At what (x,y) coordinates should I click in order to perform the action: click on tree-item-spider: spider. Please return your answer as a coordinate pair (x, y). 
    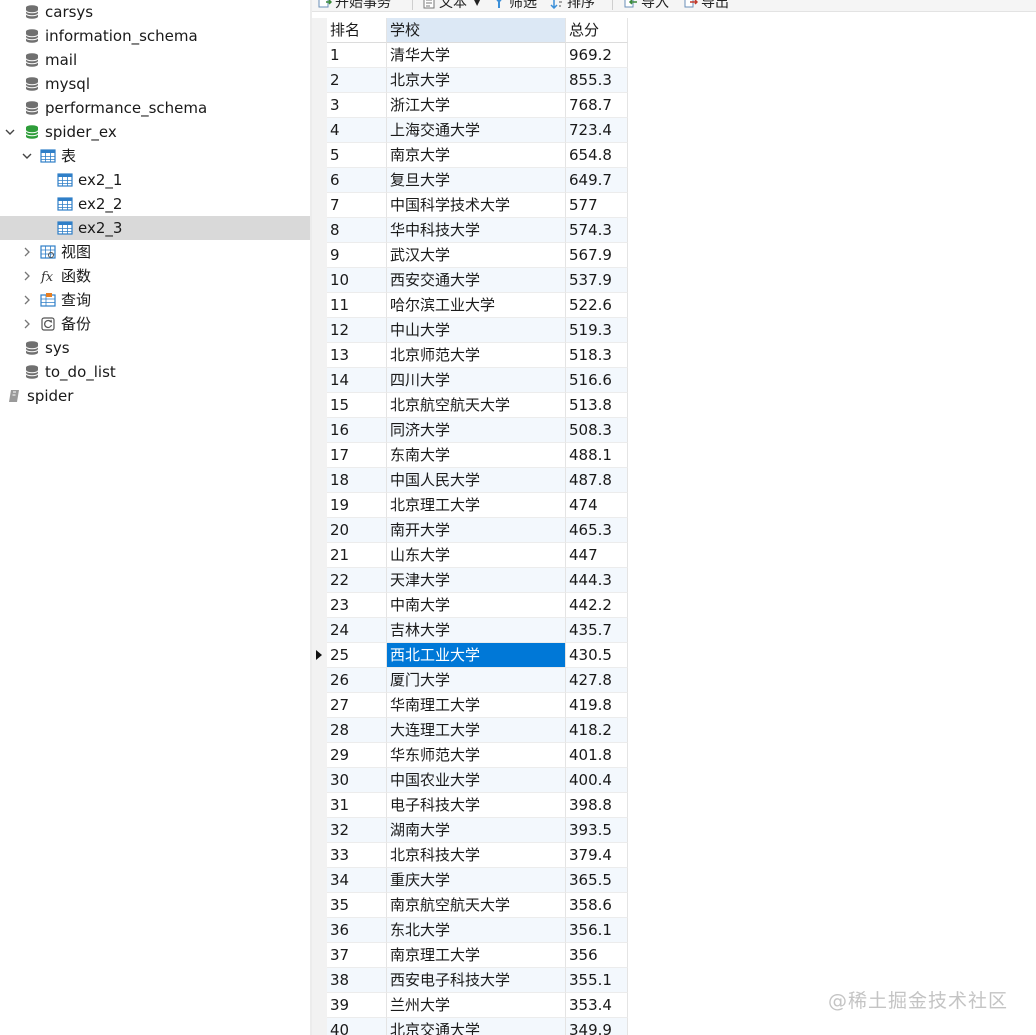
    Looking at the image, I should click on (155, 396).